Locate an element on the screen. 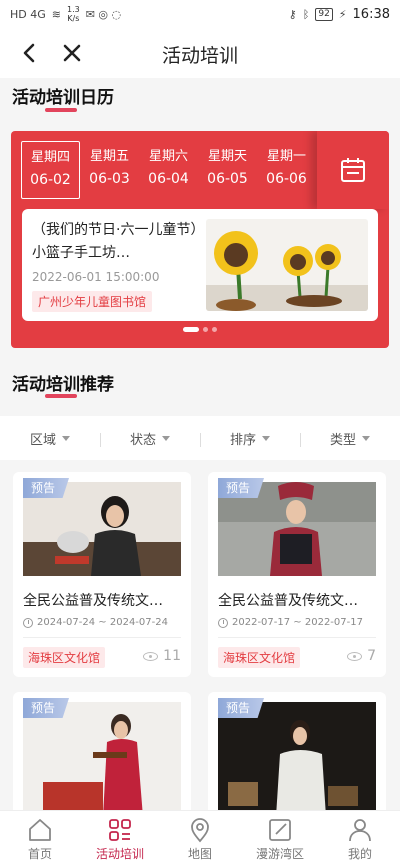 This screenshot has width=400, height=866. tab-map: 地图 is located at coordinates (200, 838).